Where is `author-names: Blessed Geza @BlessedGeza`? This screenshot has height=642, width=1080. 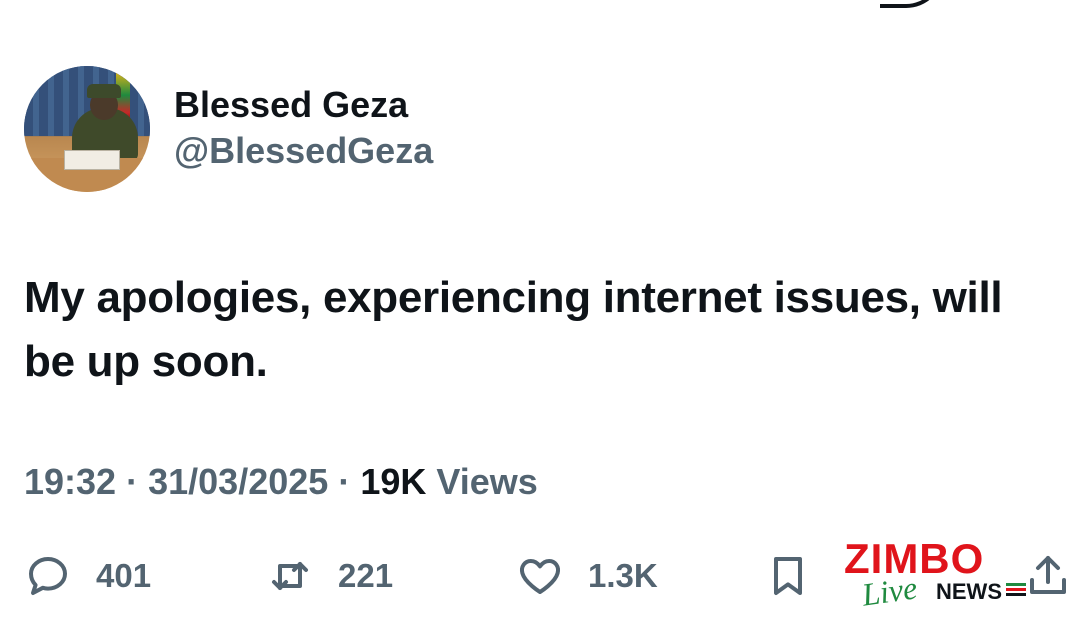
author-names: Blessed Geza @BlessedGeza is located at coordinates (303, 129).